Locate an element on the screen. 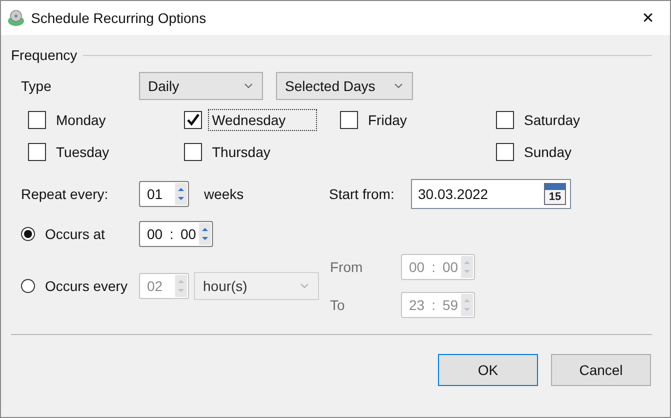 Image resolution: width=671 pixels, height=418 pixels. type-label: Type is located at coordinates (36, 86).